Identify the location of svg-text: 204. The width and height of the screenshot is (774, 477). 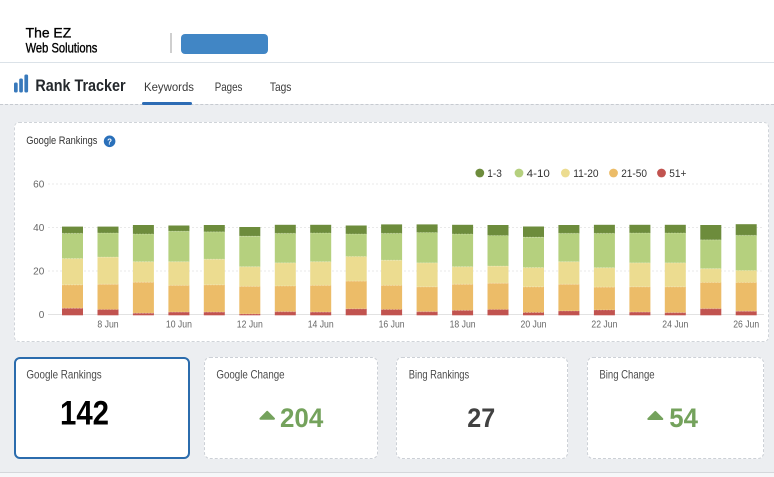
(301, 418).